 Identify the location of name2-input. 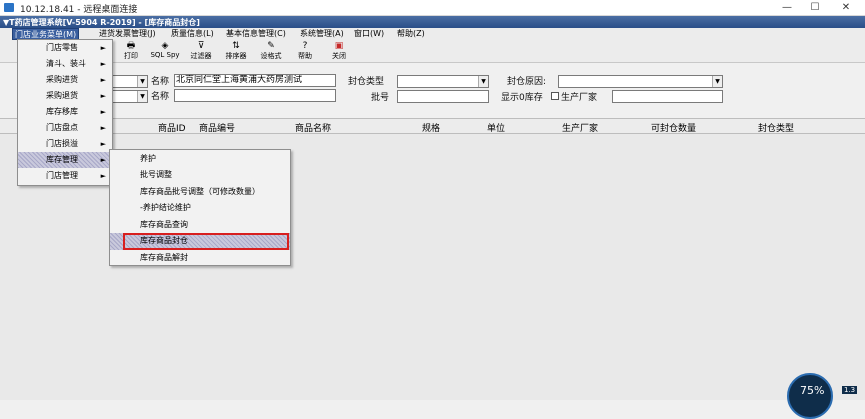
(255, 95).